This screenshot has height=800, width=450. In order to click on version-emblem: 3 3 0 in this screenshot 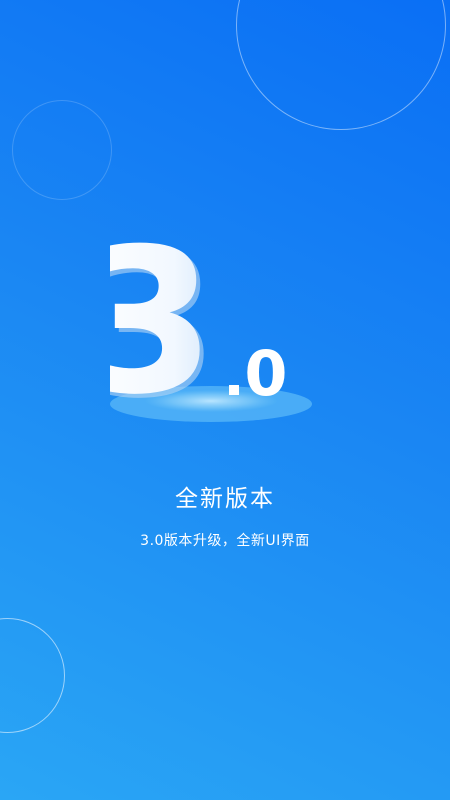, I will do `click(225, 325)`.